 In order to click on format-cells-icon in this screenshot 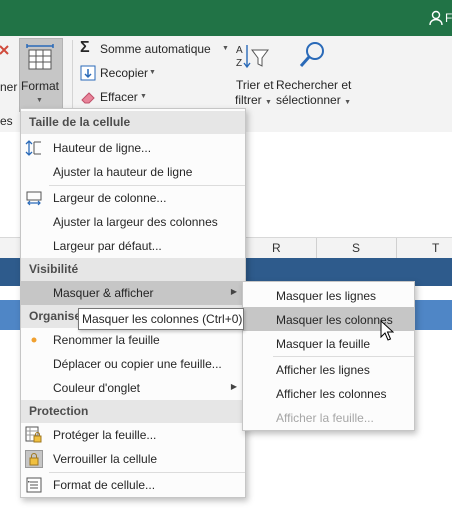, I will do `click(34, 485)`.